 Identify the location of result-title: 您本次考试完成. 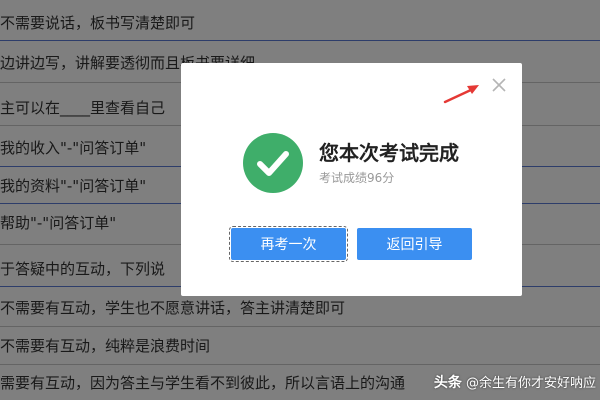
(389, 153).